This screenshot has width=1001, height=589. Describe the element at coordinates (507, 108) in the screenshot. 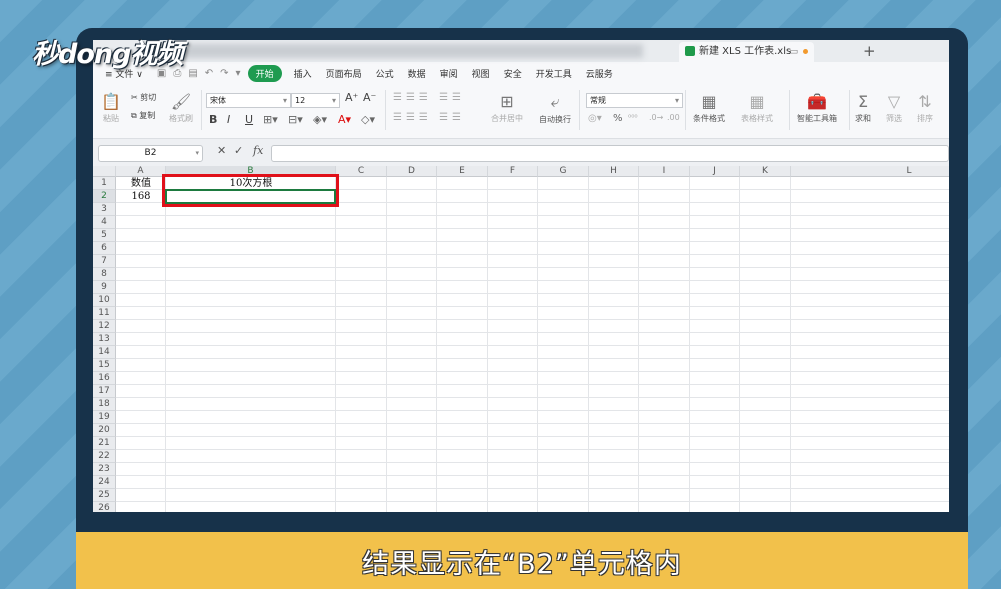

I see `merge-center-button: ⊞ 合并居中` at that location.